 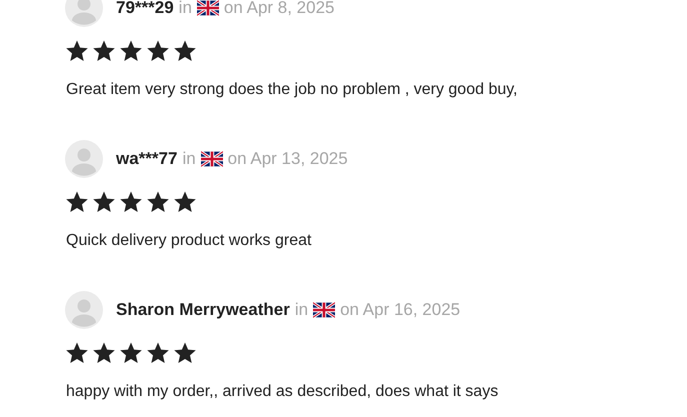 What do you see at coordinates (189, 241) in the screenshot?
I see `review-text: Quick delivery product works great` at bounding box center [189, 241].